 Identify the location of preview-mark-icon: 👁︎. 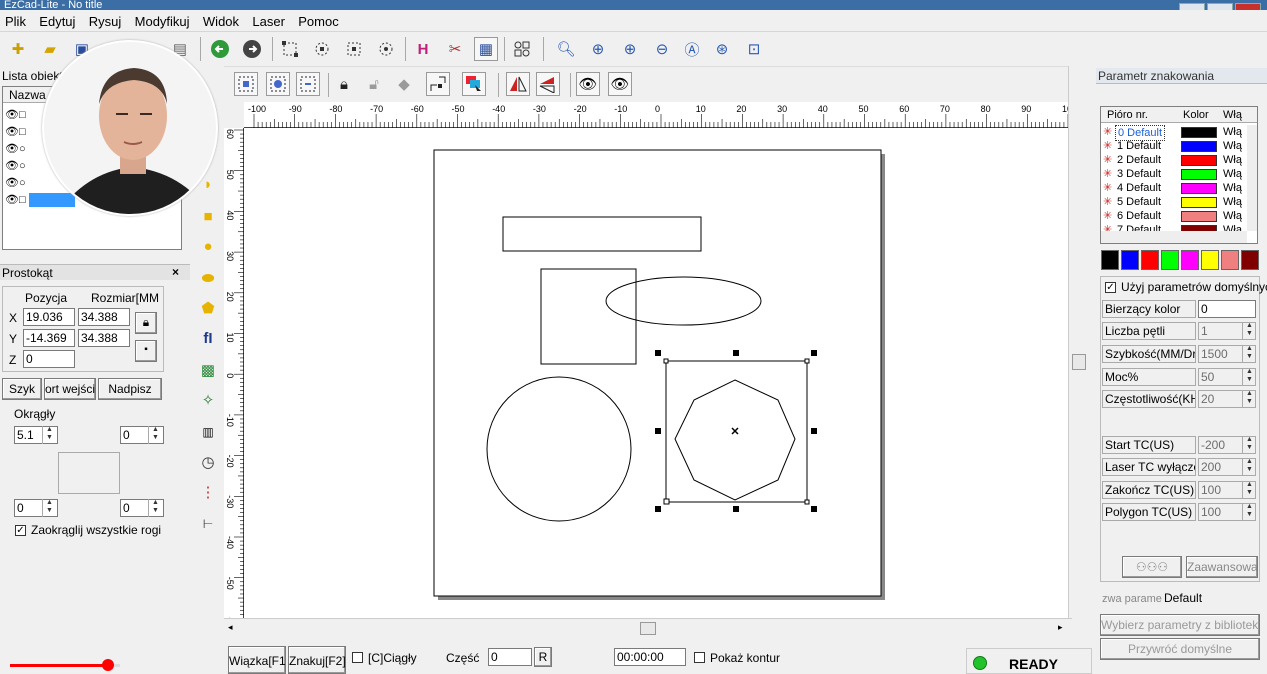
(620, 84).